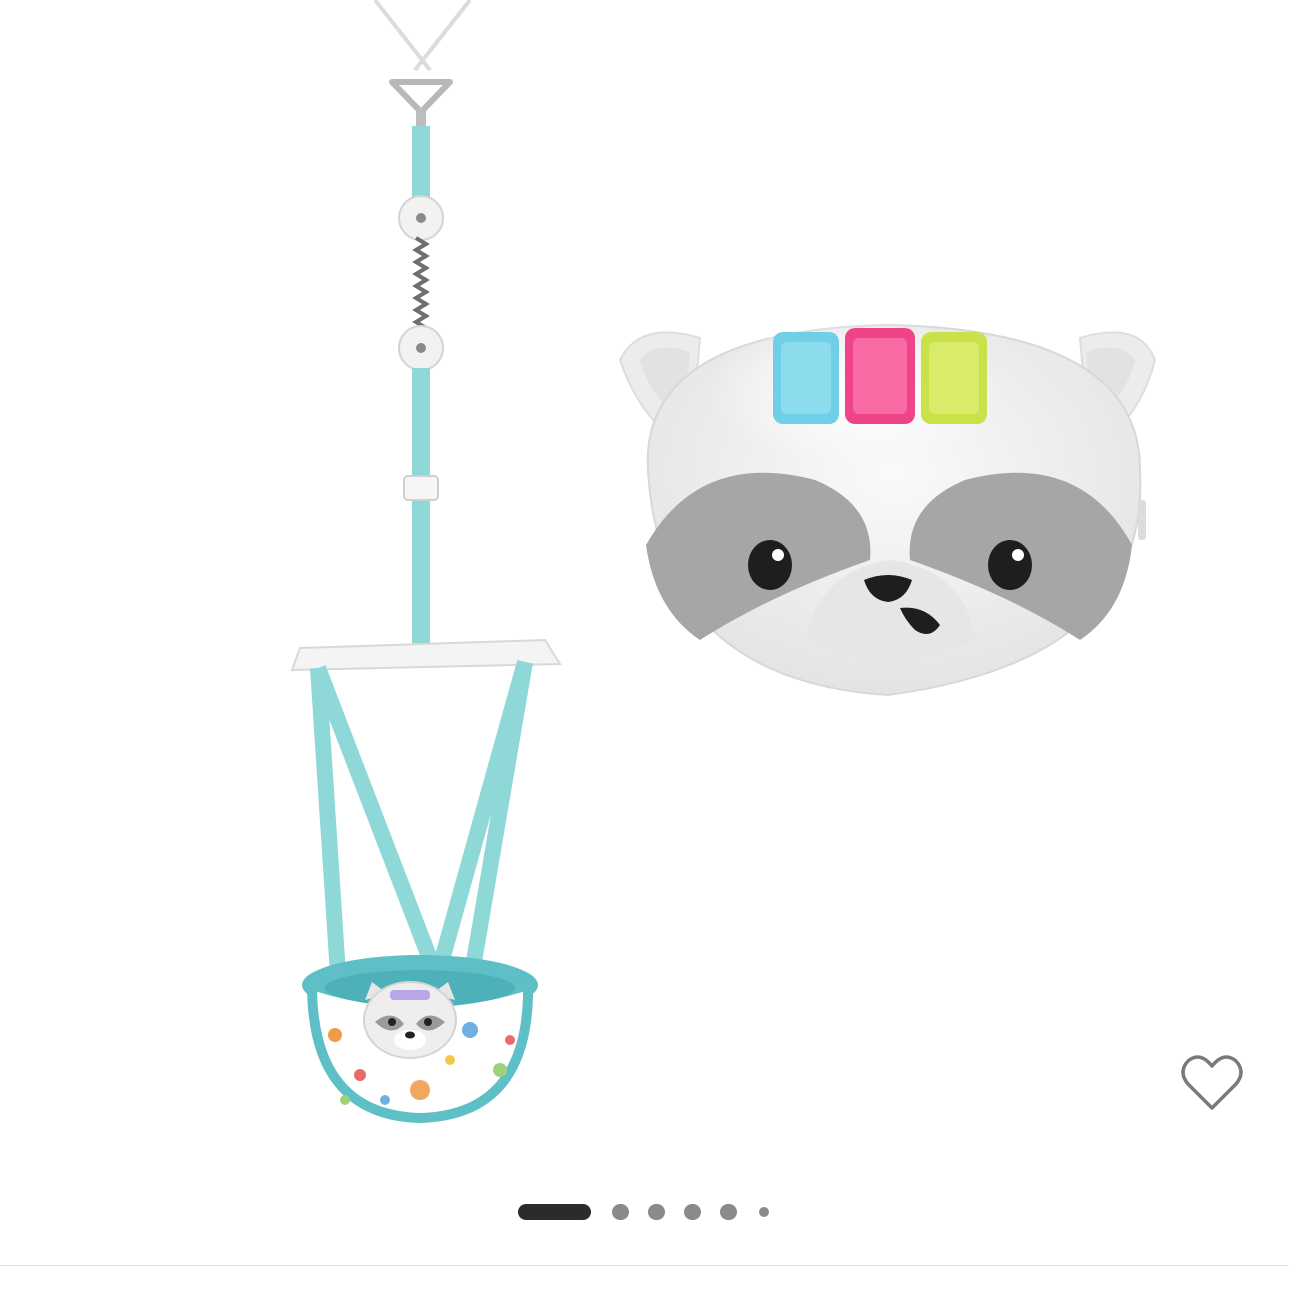 The width and height of the screenshot is (1289, 1289). I want to click on favorite-button, so click(1212, 1082).